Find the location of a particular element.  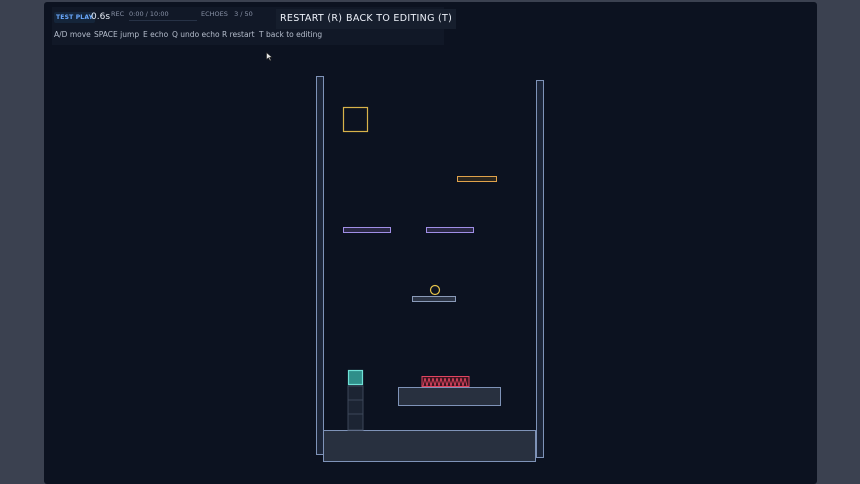

coin-icon is located at coordinates (435, 290).